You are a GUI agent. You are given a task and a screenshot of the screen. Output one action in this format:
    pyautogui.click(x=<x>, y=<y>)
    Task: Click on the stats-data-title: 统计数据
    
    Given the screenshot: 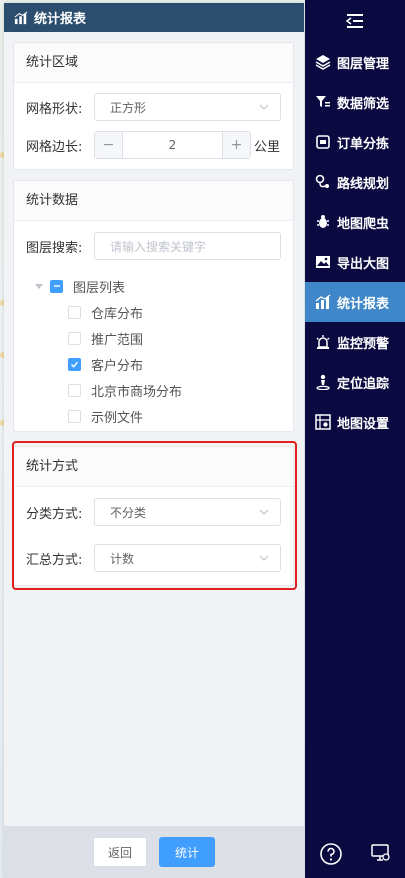 What is the action you would take?
    pyautogui.click(x=153, y=201)
    